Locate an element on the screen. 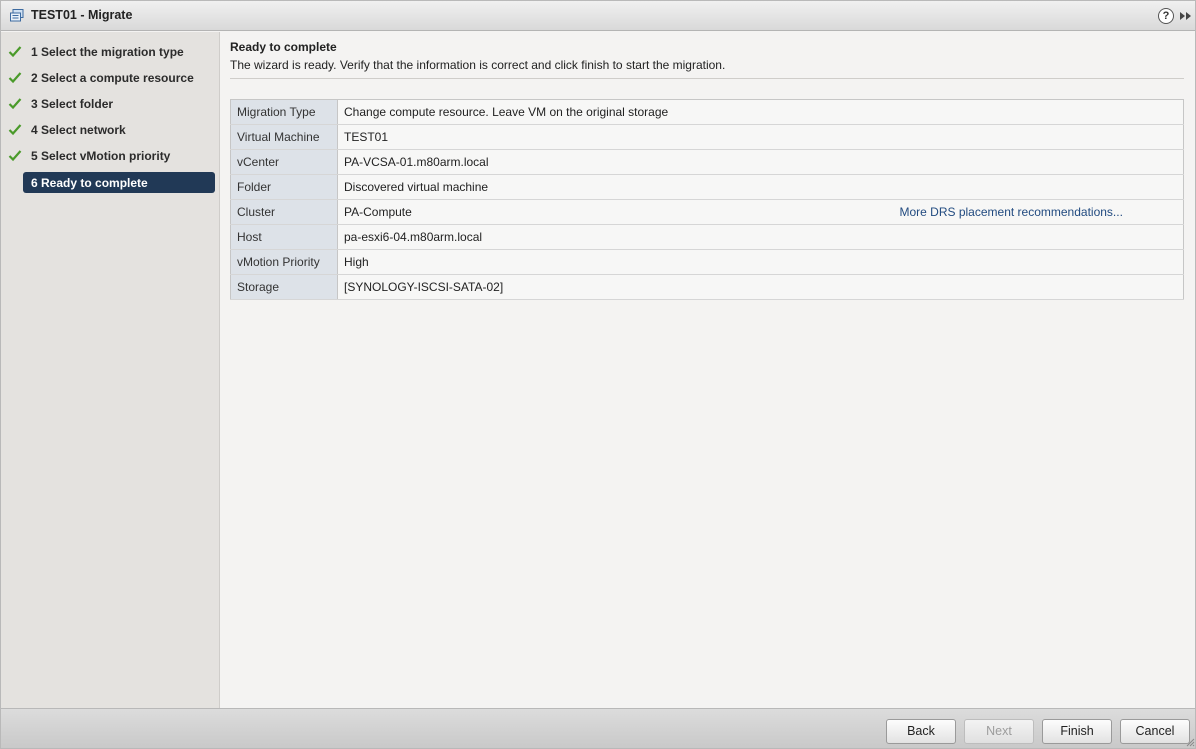 The height and width of the screenshot is (749, 1196). table-row: vCenter PA-VCSA-01.m80arm.local is located at coordinates (707, 162).